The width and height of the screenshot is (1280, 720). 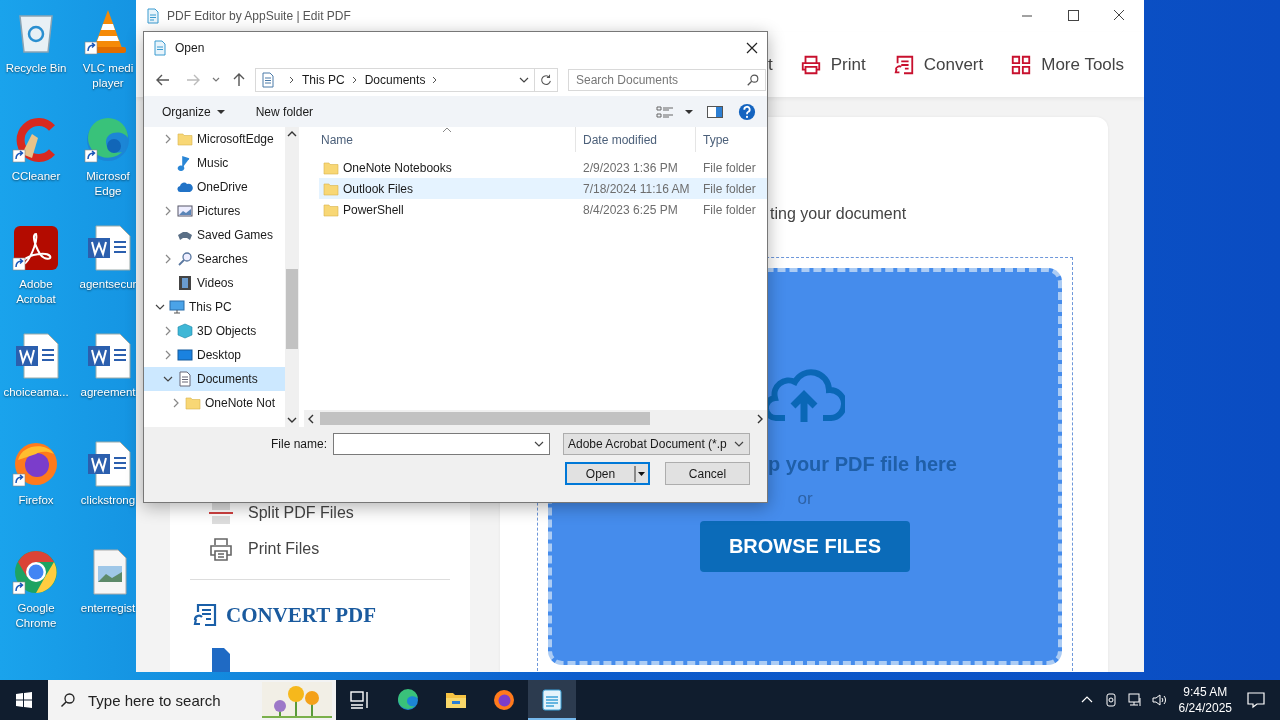 I want to click on desktop-icon-label: VLC medi player, so click(x=108, y=76).